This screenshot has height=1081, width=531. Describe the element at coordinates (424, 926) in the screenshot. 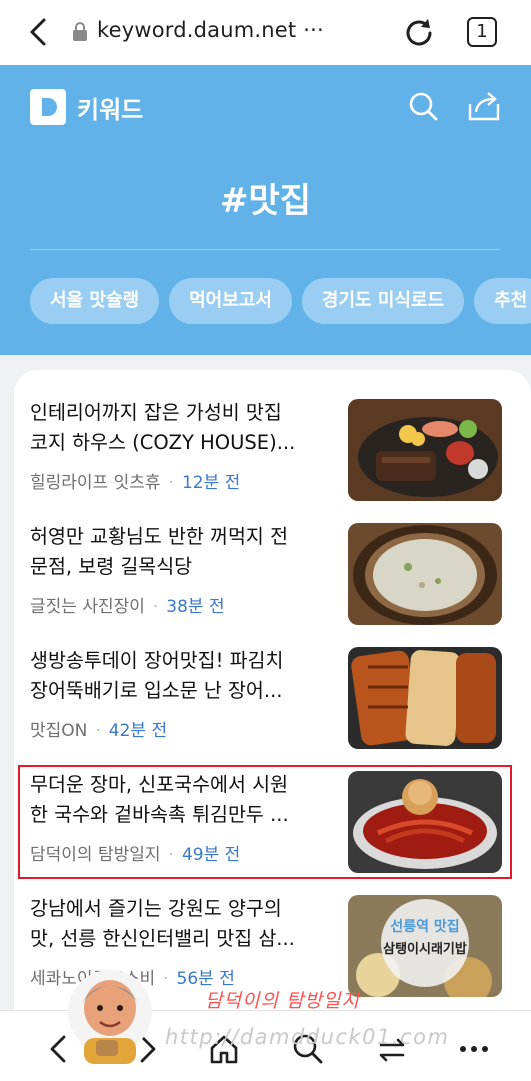

I see `thumbnail-caption-1: 선릉역 맛집` at that location.